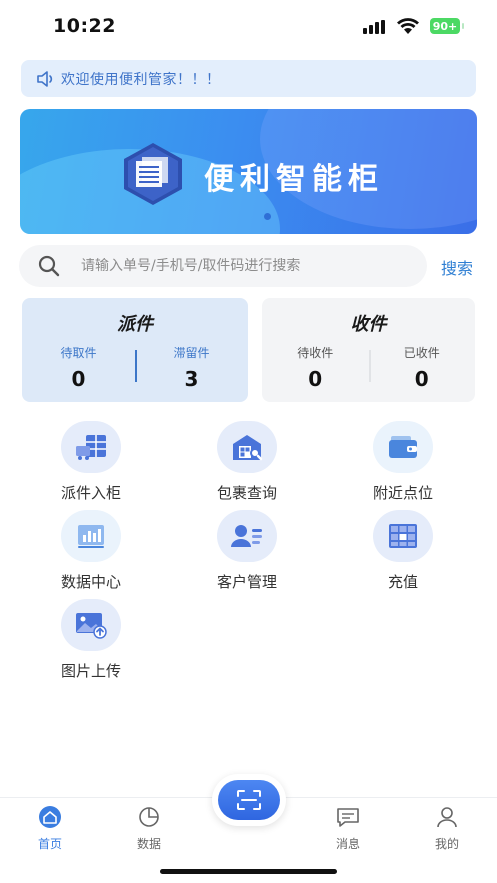  What do you see at coordinates (421, 353) in the screenshot?
I see `stat-label: 已收件` at bounding box center [421, 353].